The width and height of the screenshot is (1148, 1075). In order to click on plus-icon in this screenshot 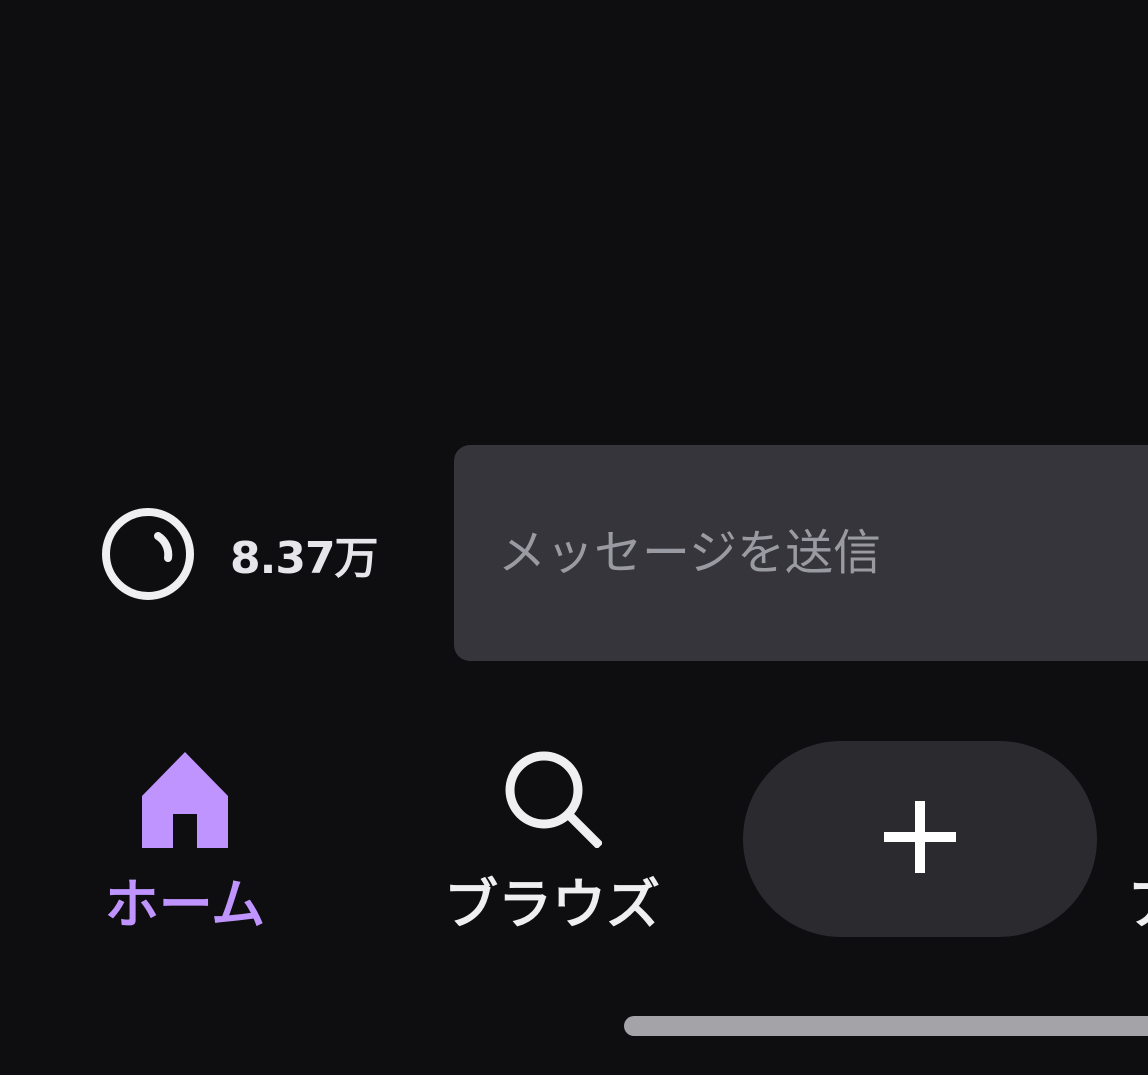, I will do `click(920, 839)`.